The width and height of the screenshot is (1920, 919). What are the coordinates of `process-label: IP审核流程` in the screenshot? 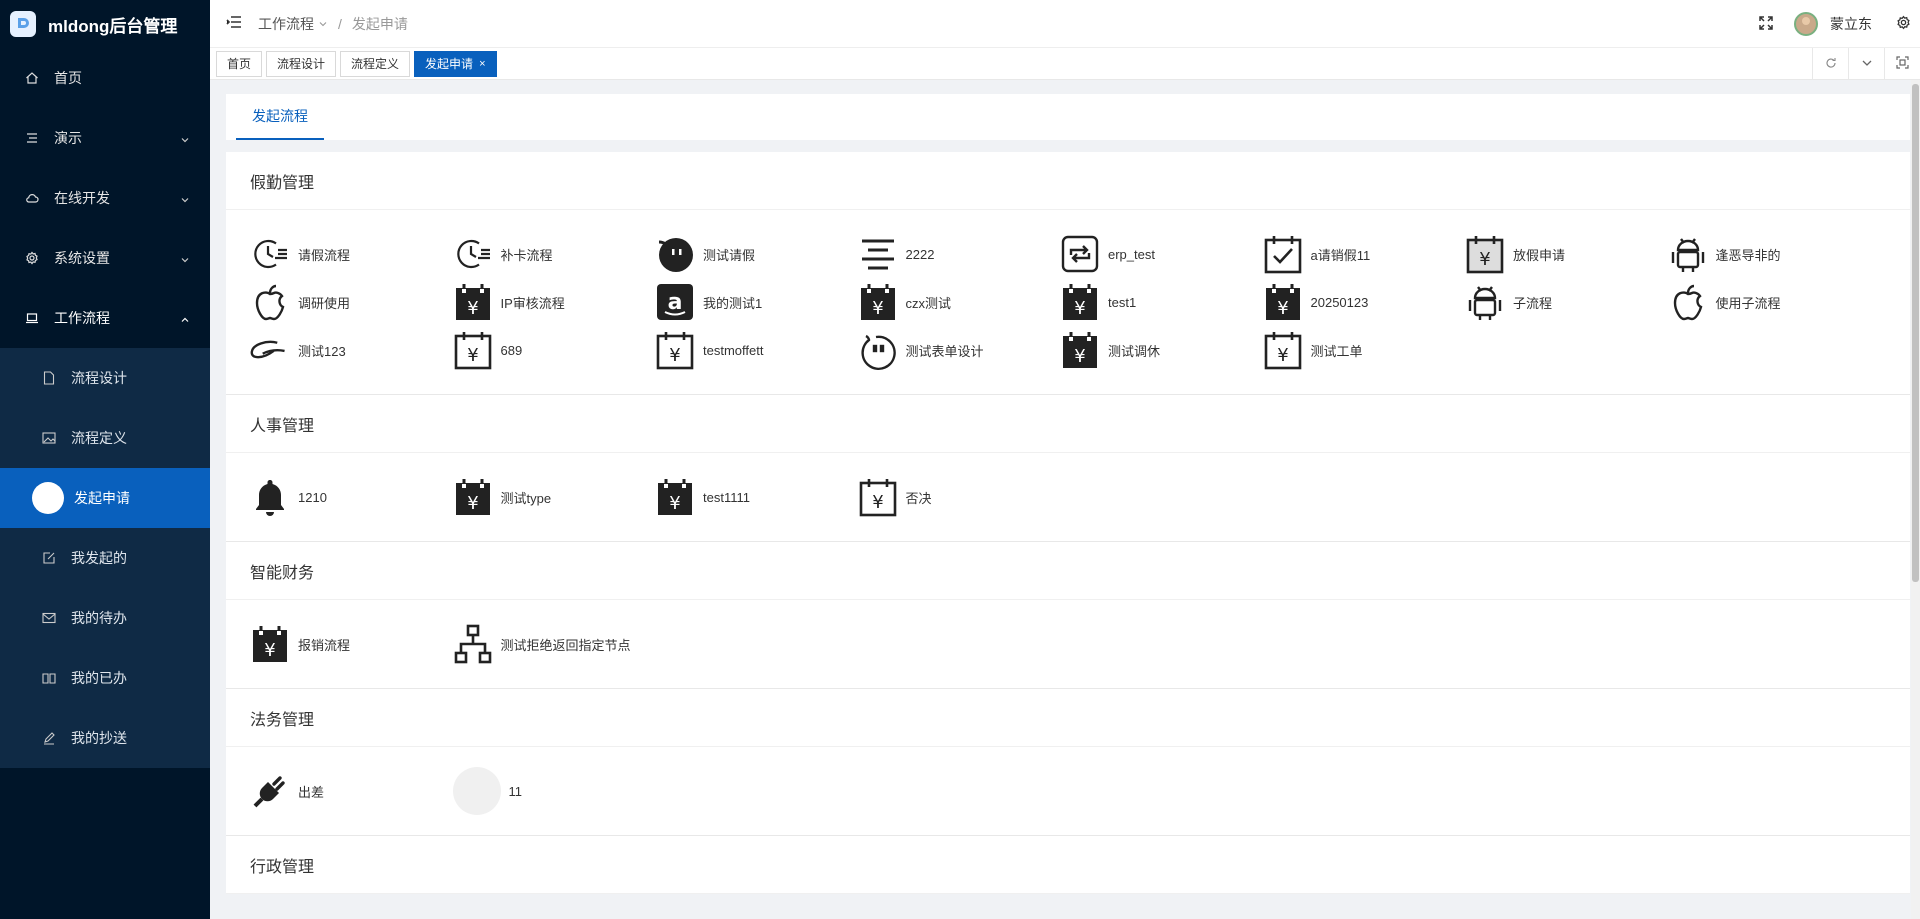 It's located at (532, 303).